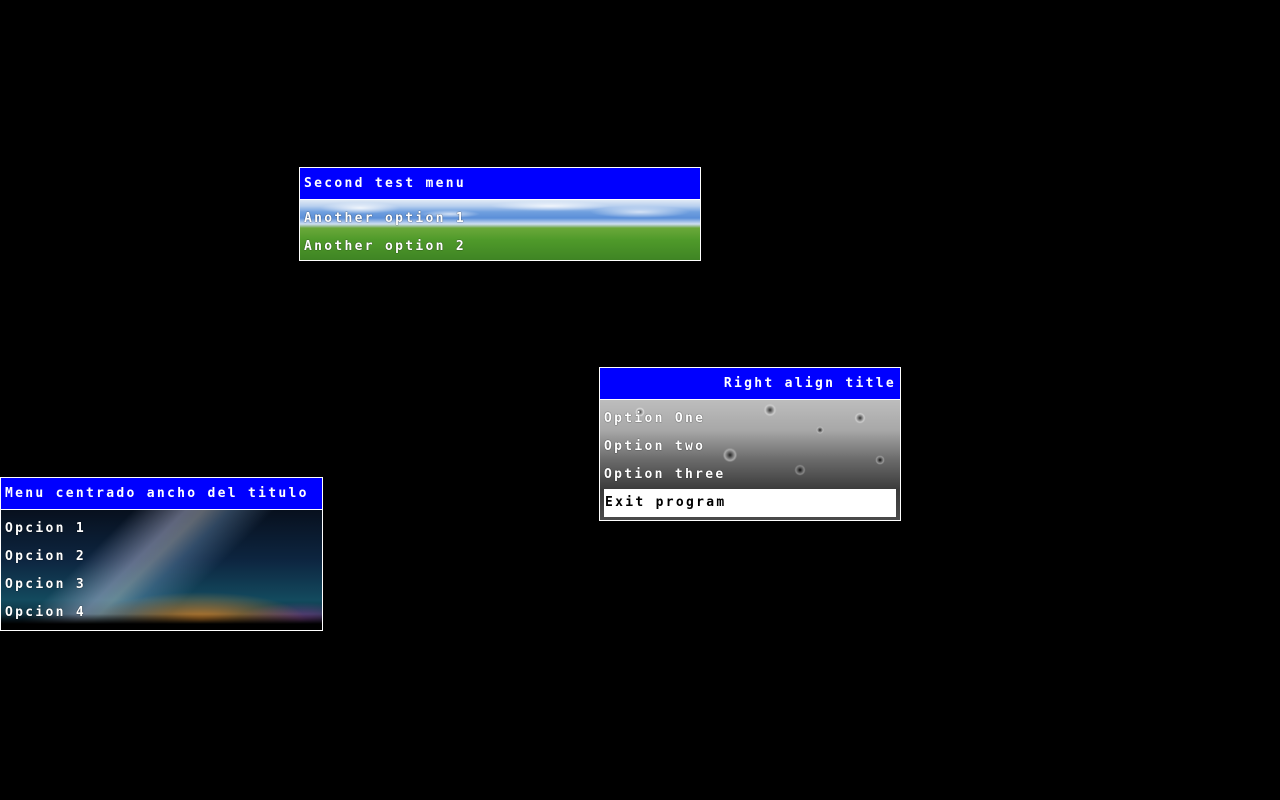 The width and height of the screenshot is (1280, 800). Describe the element at coordinates (161, 585) in the screenshot. I see `menu-item-opcion-3: Opcion 3` at that location.